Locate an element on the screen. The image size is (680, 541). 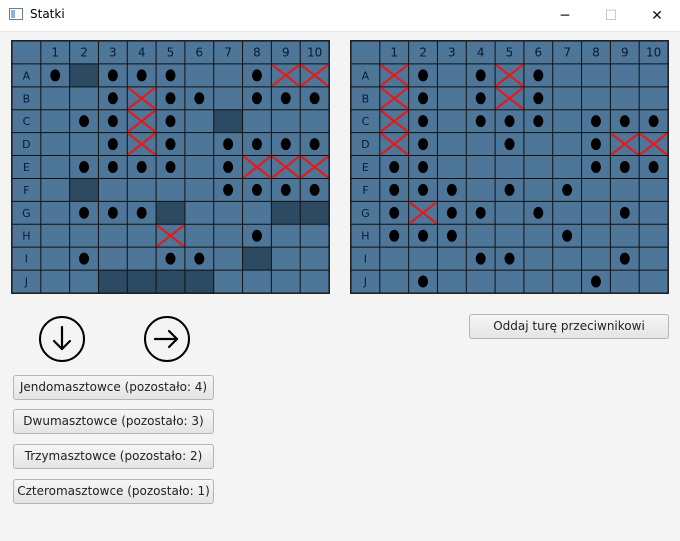
cell-F3 is located at coordinates (113, 190).